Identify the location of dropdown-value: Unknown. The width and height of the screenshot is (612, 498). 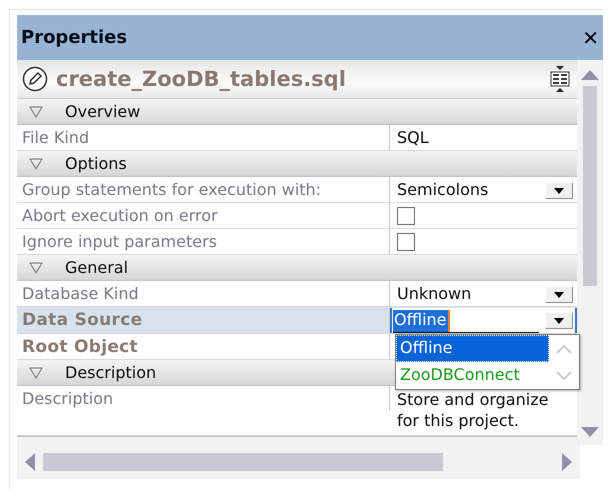
(468, 293).